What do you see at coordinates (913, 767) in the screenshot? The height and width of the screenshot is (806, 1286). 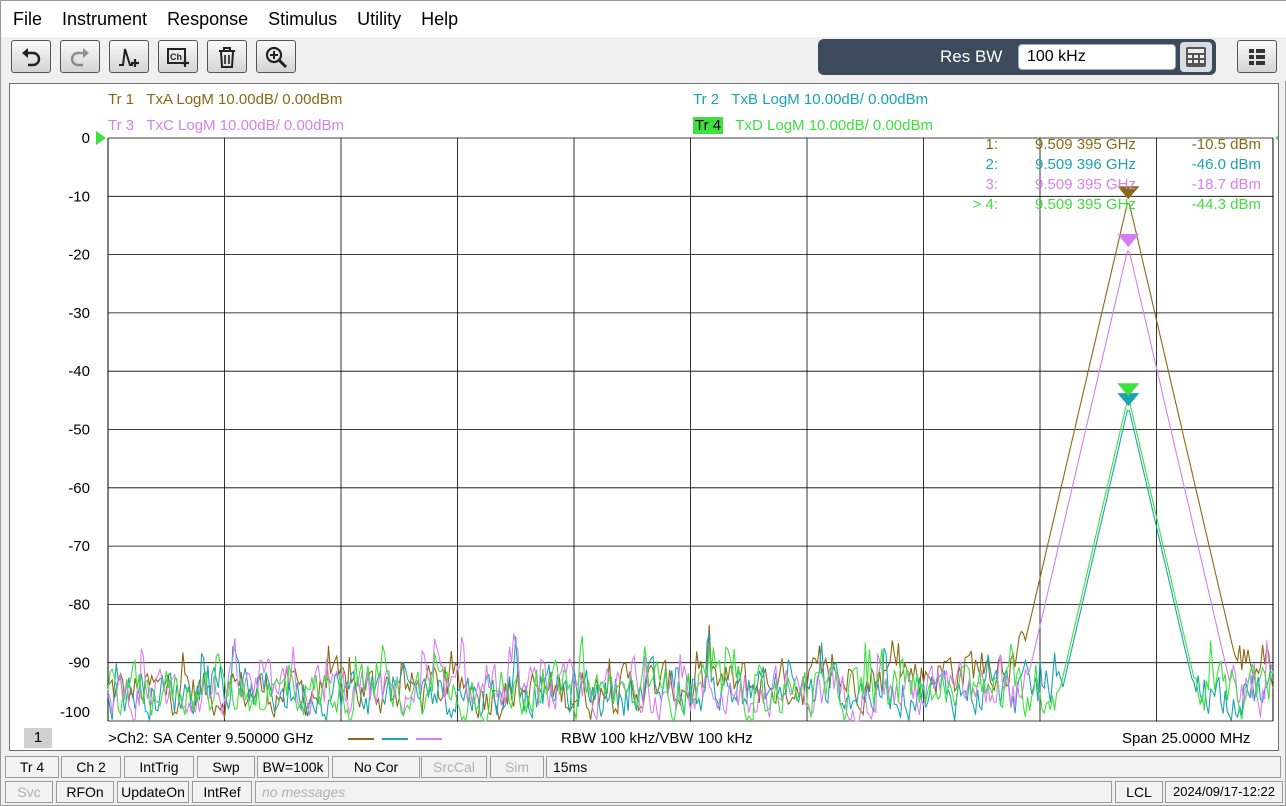 I see `status-sweep-time: 15ms` at bounding box center [913, 767].